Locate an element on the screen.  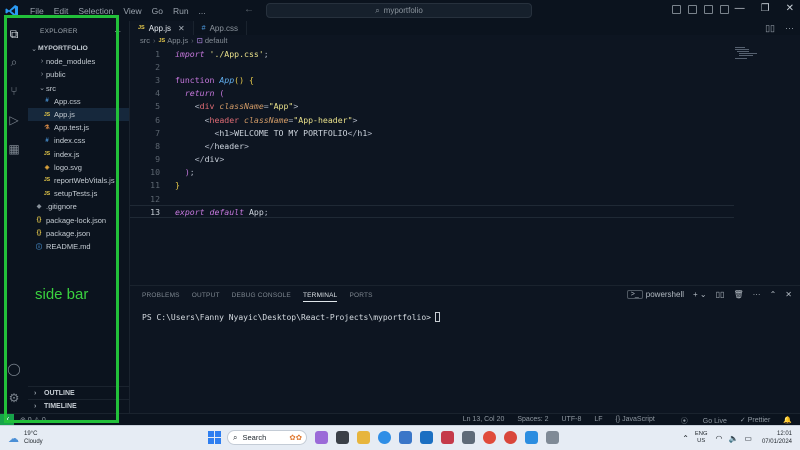
trash-icon: 🗑 is located at coordinates (738, 294).